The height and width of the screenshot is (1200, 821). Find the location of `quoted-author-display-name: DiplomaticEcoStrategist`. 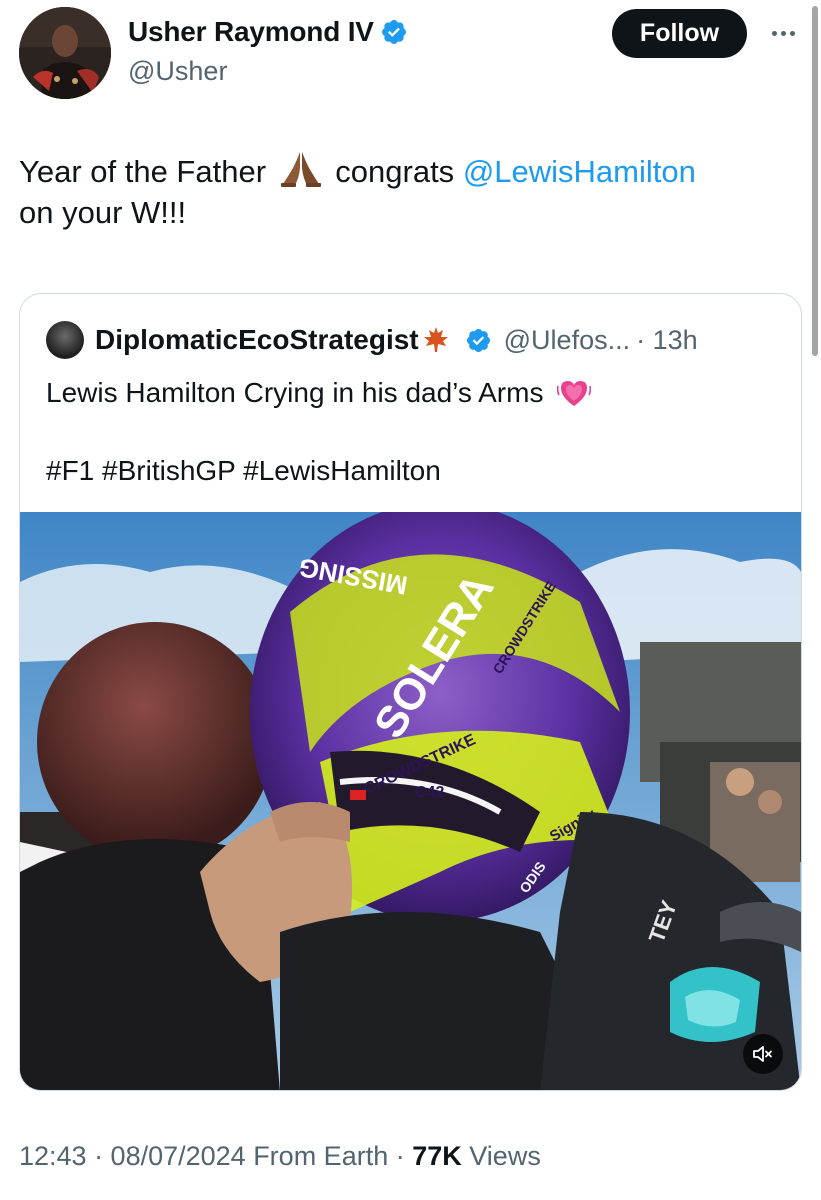

quoted-author-display-name: DiplomaticEcoStrategist is located at coordinates (257, 340).